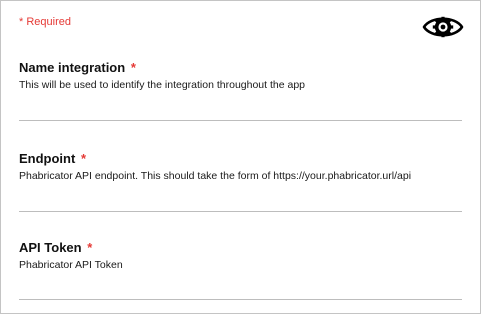 Image resolution: width=481 pixels, height=314 pixels. What do you see at coordinates (240, 68) in the screenshot?
I see `name-integration-label: Name integration *` at bounding box center [240, 68].